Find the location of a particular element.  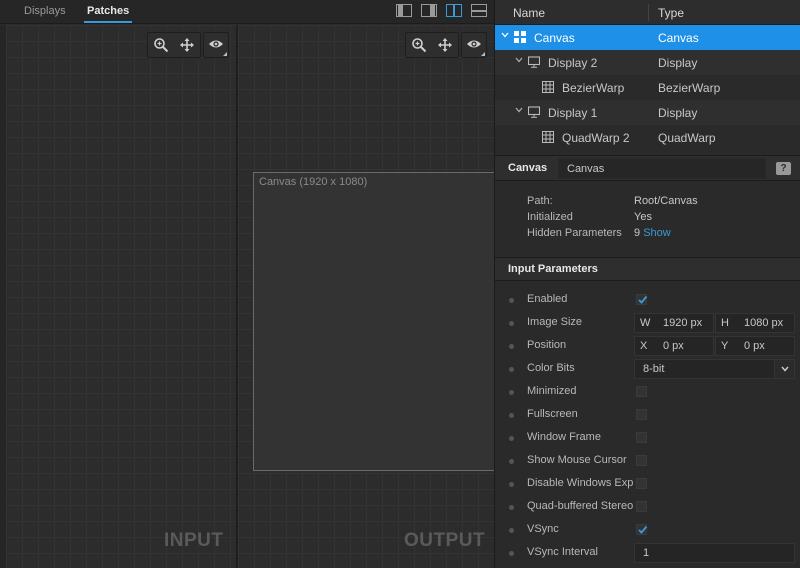

param-label: VSync is located at coordinates (543, 529).